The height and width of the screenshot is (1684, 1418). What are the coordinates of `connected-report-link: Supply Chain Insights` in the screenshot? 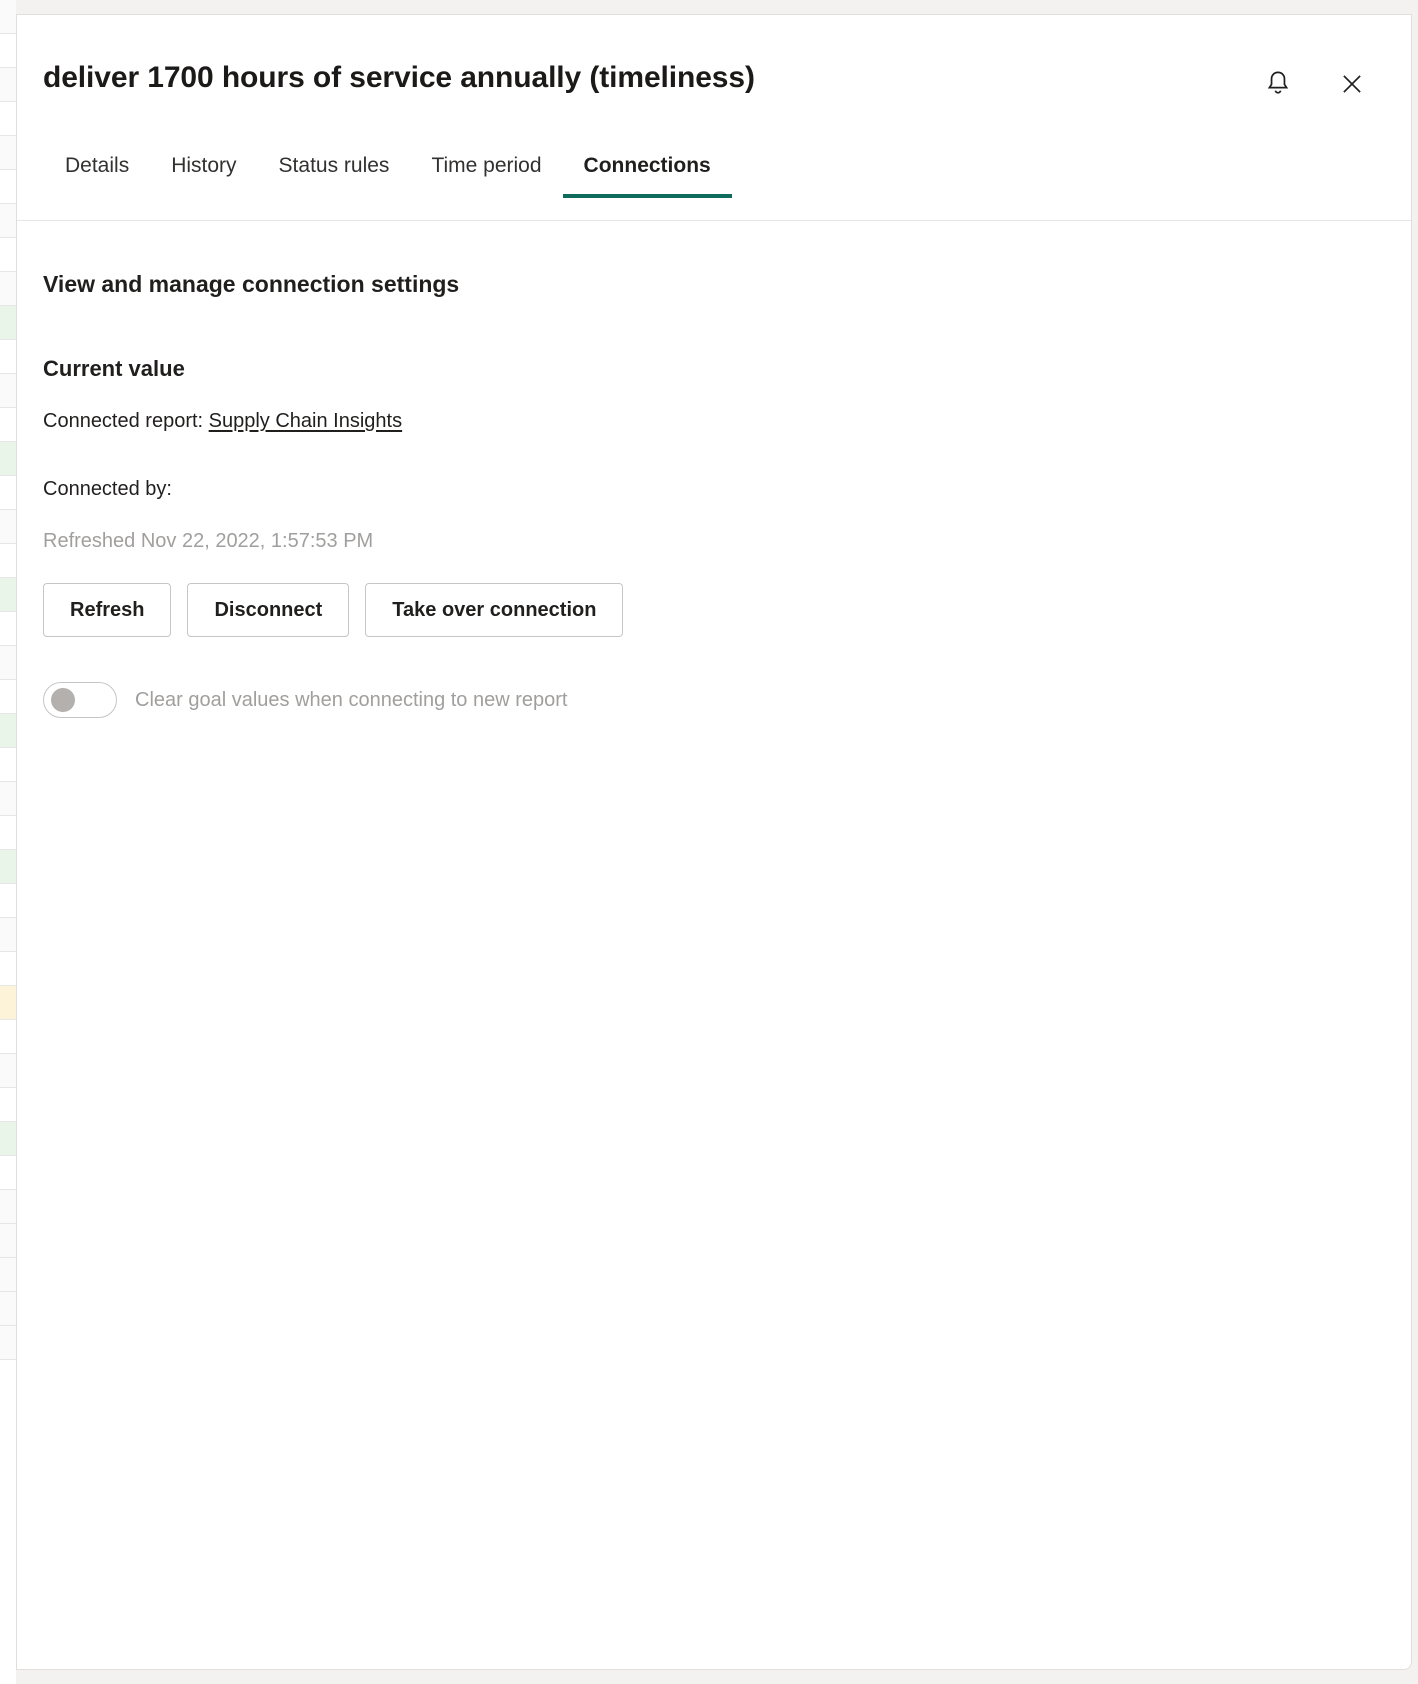 It's located at (305, 421).